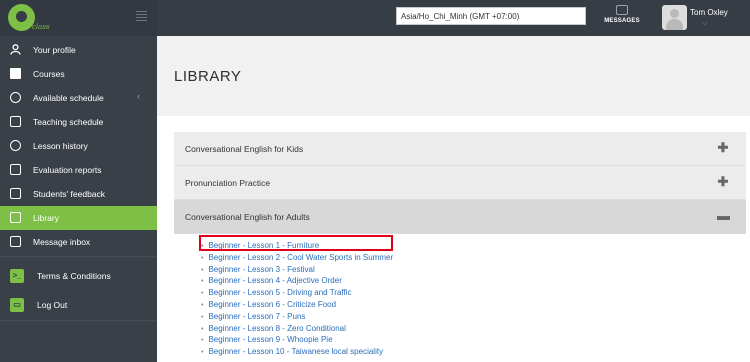 The height and width of the screenshot is (362, 750). I want to click on accordion-adults: Conversational English for Adults ▬, so click(460, 217).